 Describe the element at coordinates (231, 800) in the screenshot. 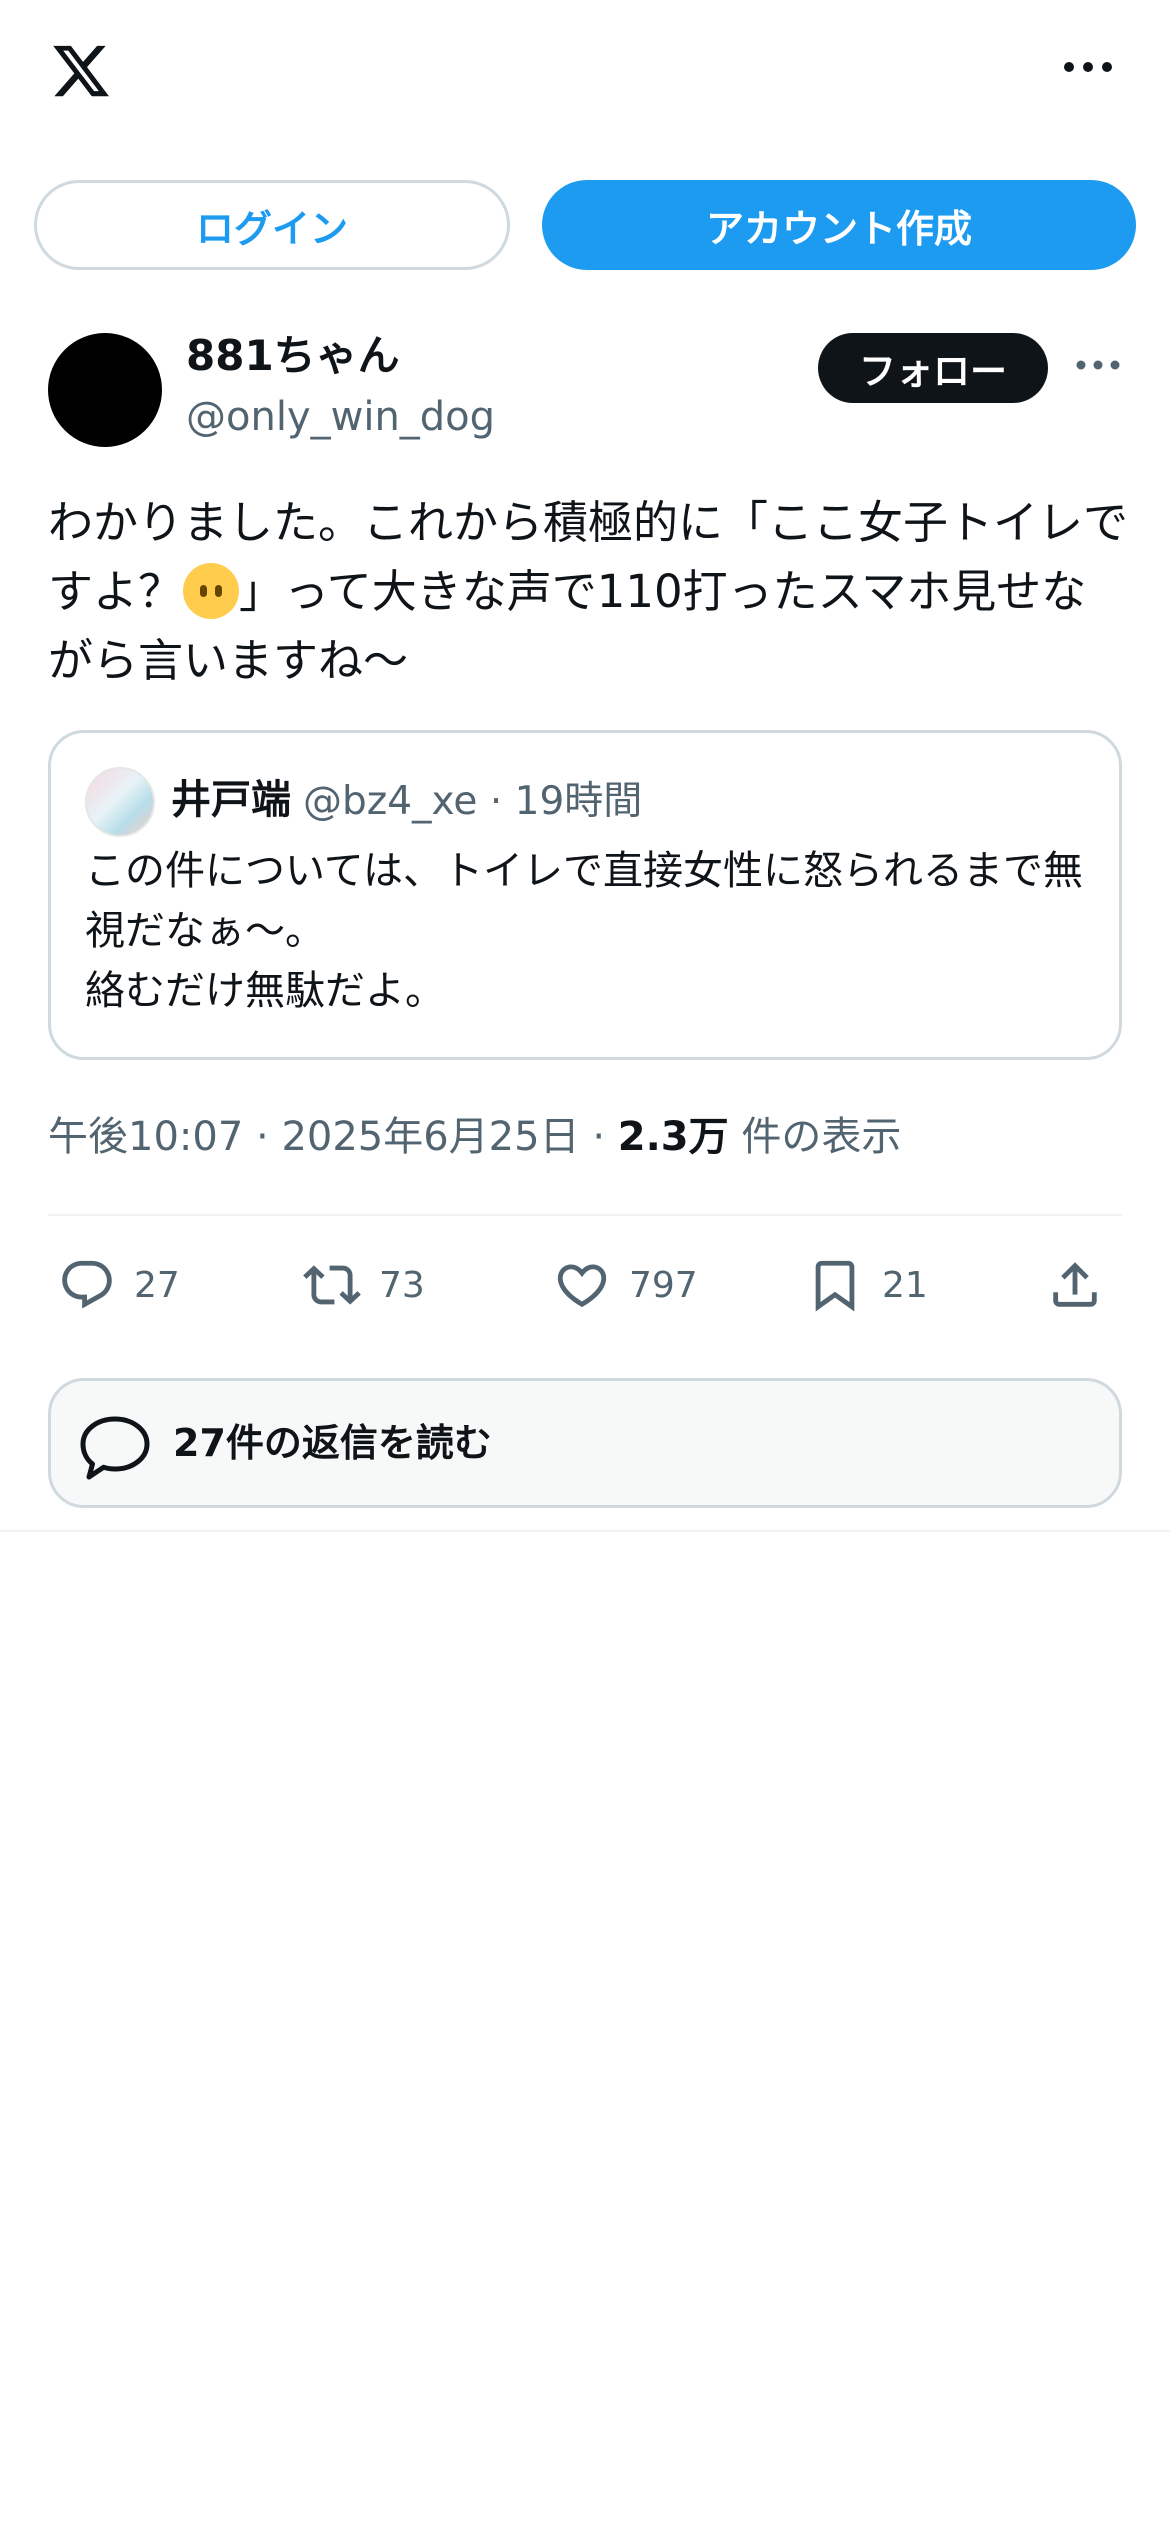

I see `quoted-display-name: 井戸端` at that location.